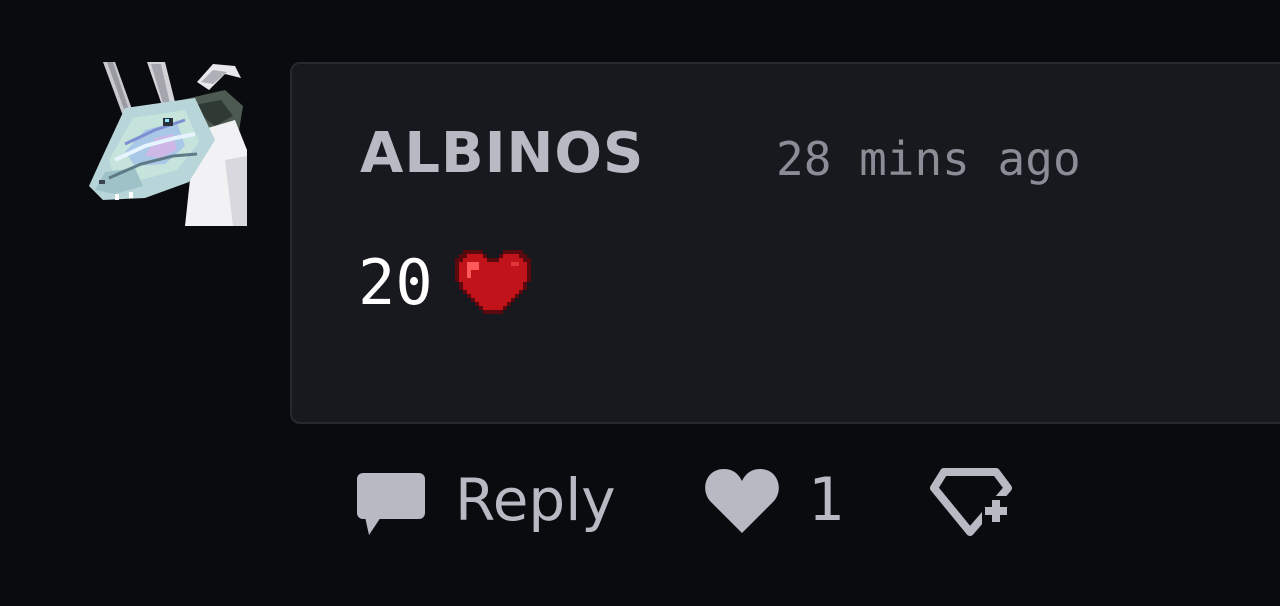 The image size is (1280, 606). I want to click on avatar, so click(166, 143).